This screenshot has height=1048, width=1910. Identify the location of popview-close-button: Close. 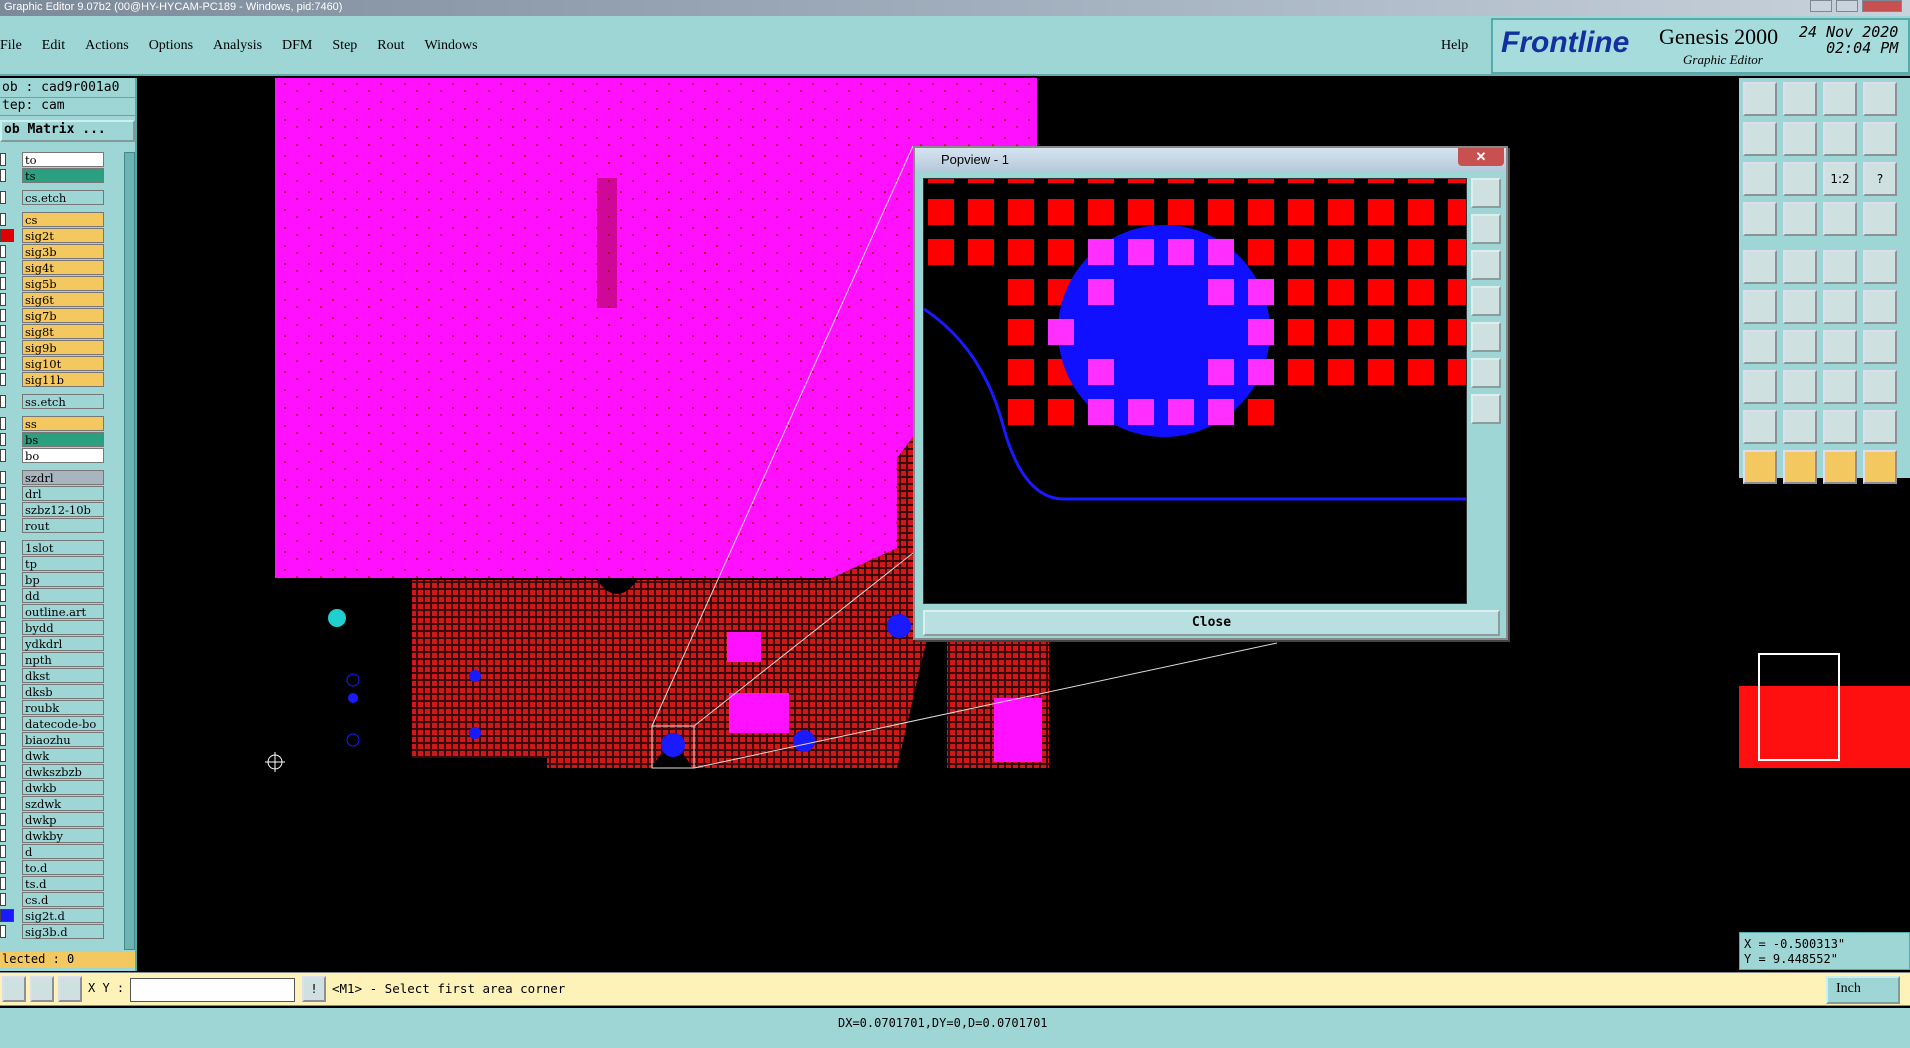
(1211, 623).